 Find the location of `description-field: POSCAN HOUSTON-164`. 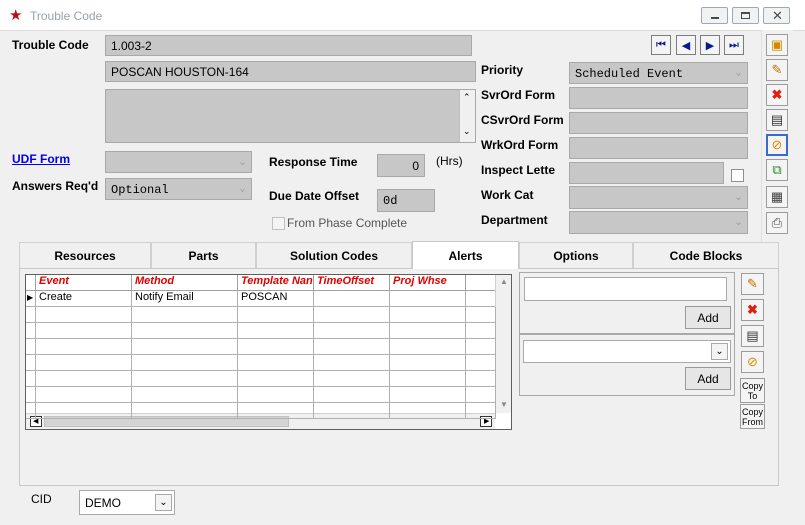

description-field: POSCAN HOUSTON-164 is located at coordinates (290, 71).